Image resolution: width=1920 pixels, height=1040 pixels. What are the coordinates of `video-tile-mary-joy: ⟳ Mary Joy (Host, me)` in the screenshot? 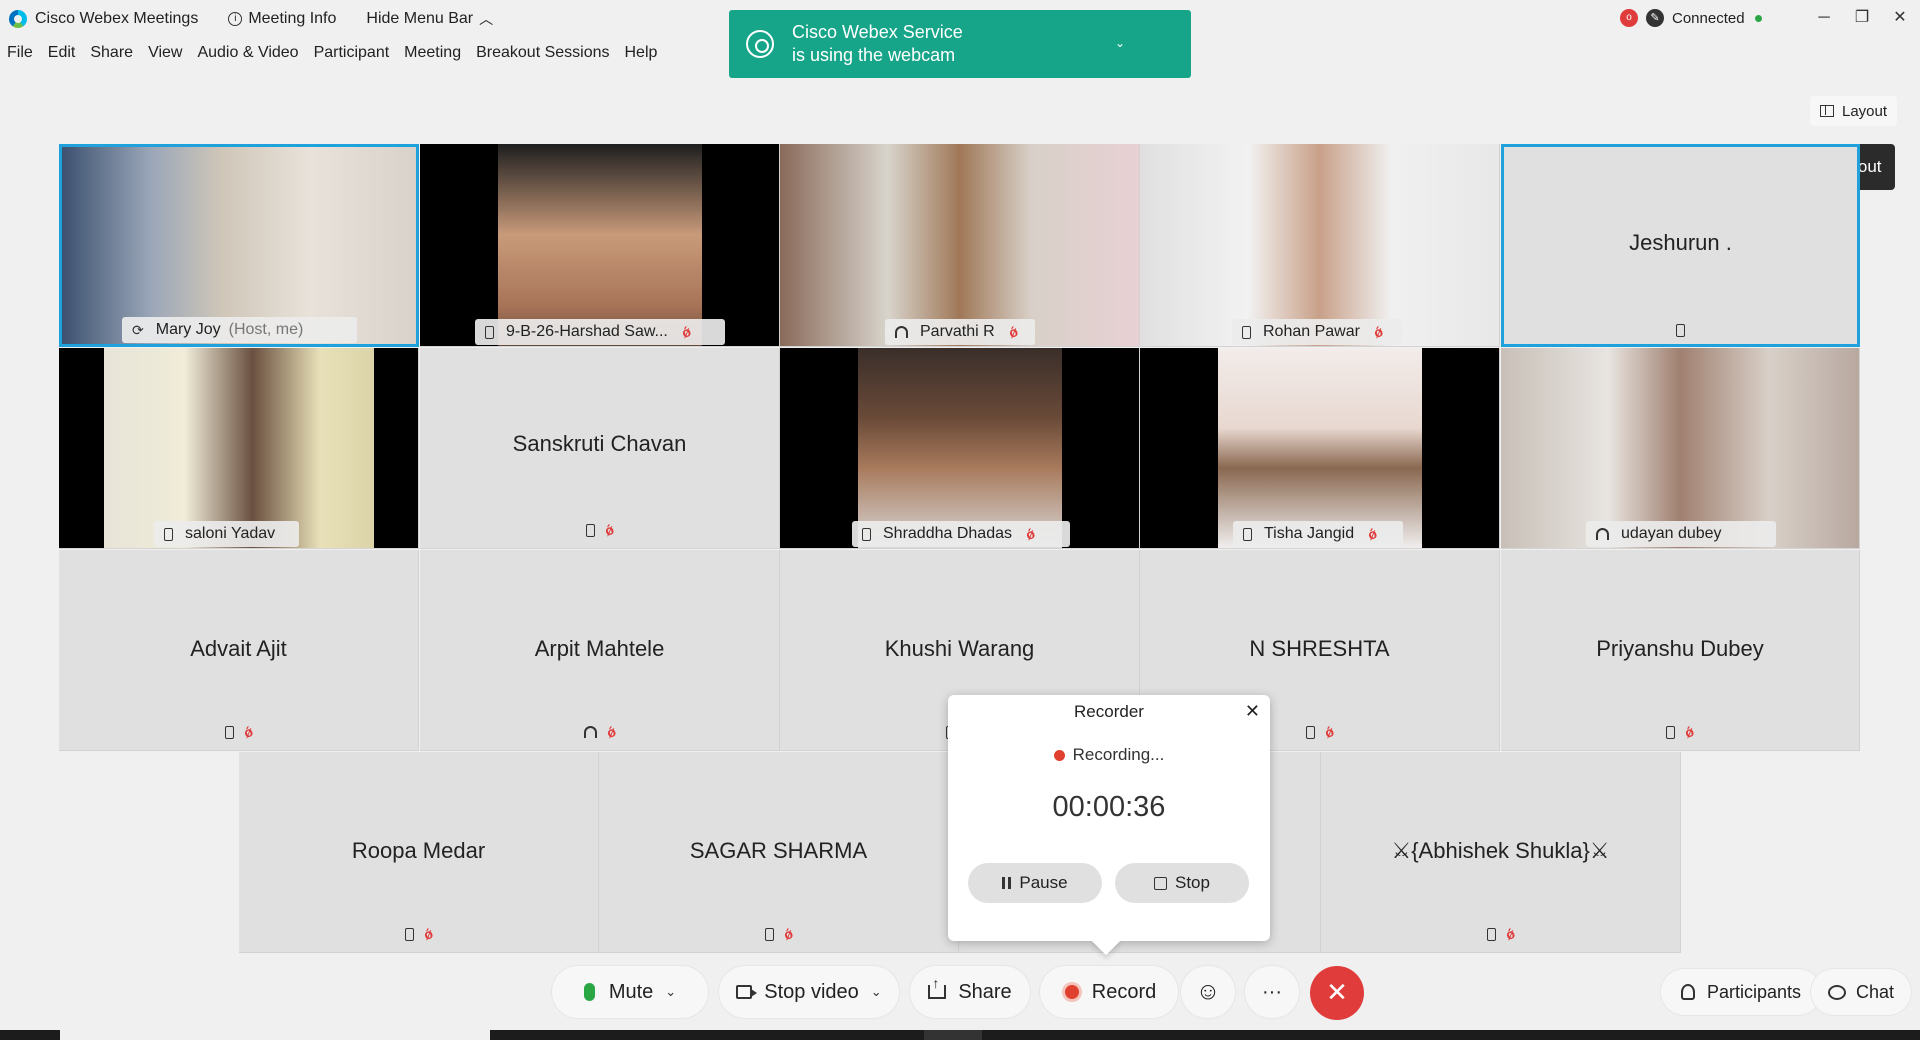 It's located at (239, 245).